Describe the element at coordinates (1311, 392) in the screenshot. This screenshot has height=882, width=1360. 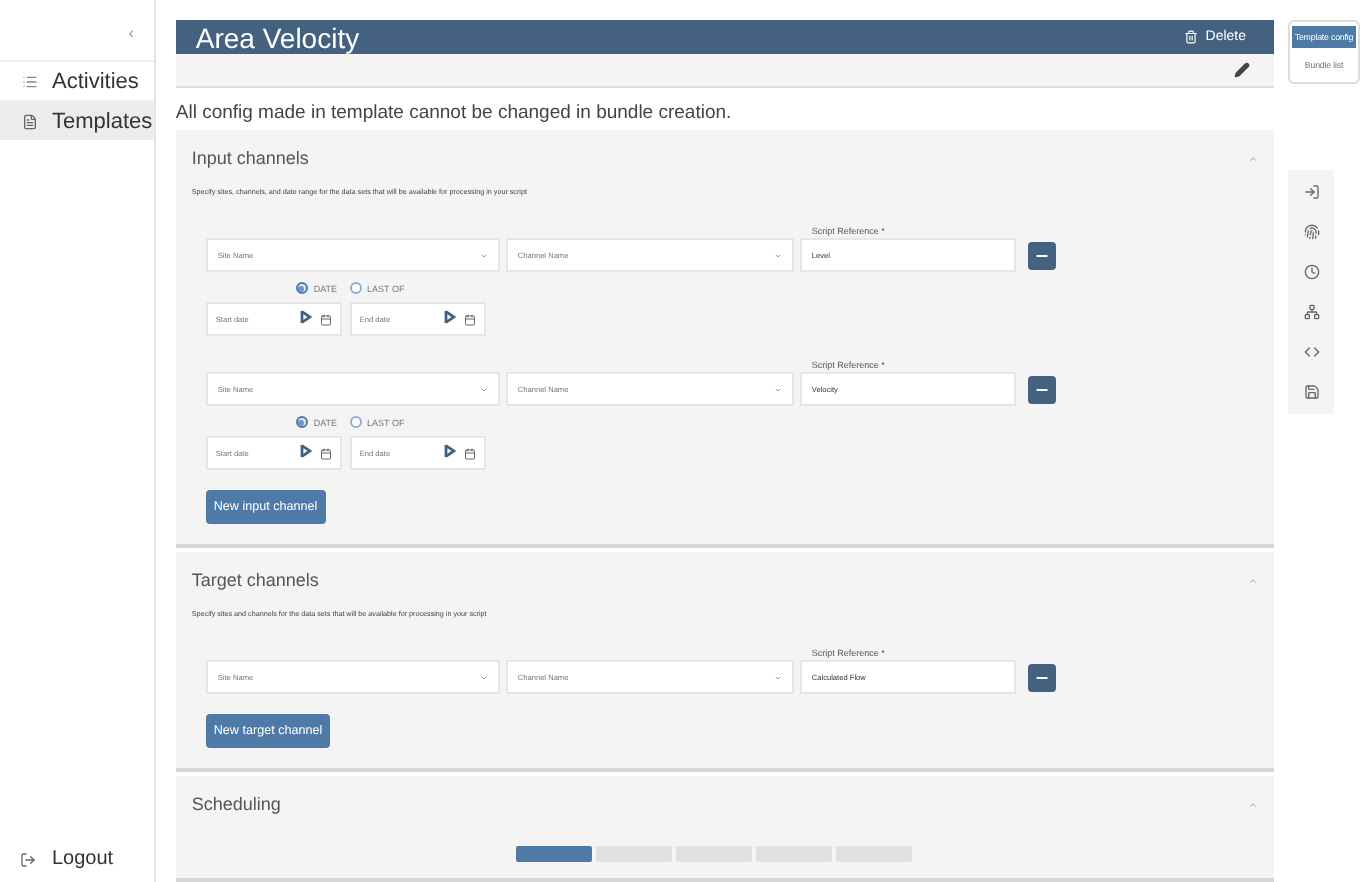
I see `save-icon` at that location.